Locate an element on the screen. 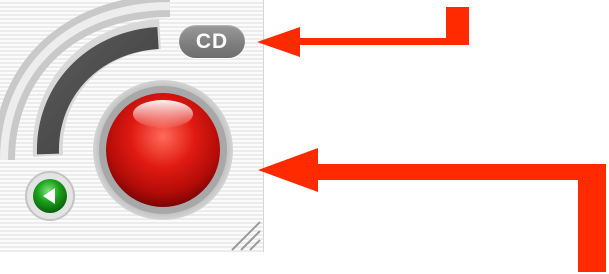 The height and width of the screenshot is (274, 609). annotation-arrow-to-cd-badge is located at coordinates (363, 32).